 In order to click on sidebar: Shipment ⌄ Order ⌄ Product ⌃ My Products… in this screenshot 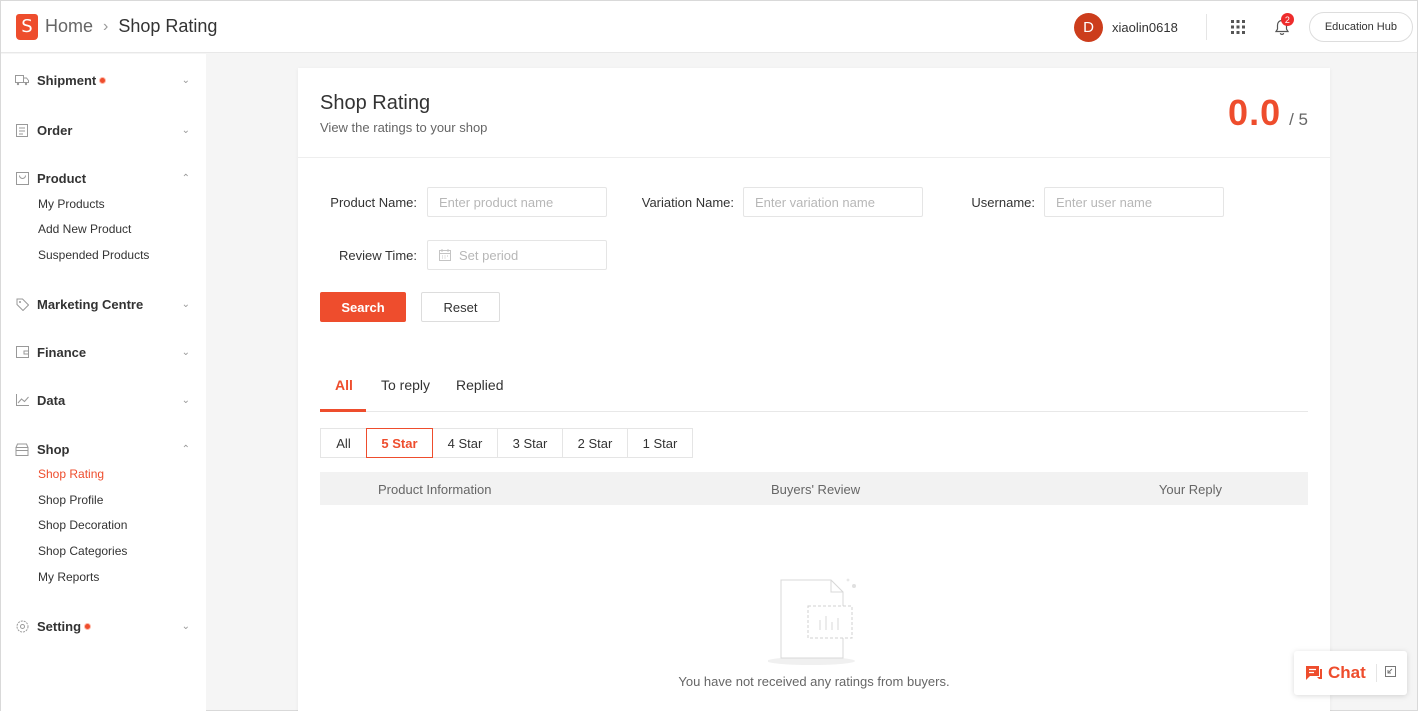, I will do `click(103, 382)`.